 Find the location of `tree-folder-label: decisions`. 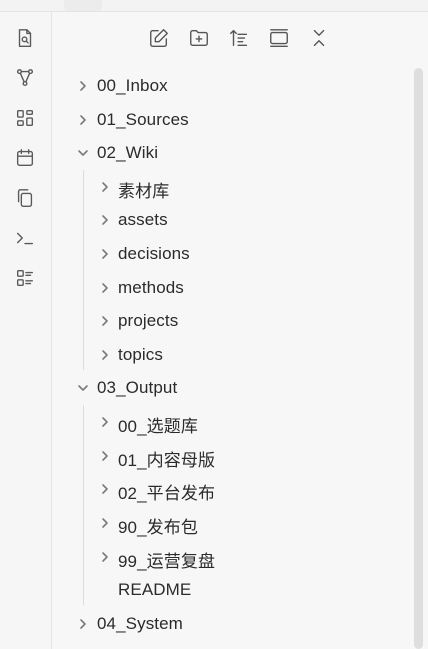

tree-folder-label: decisions is located at coordinates (154, 253).